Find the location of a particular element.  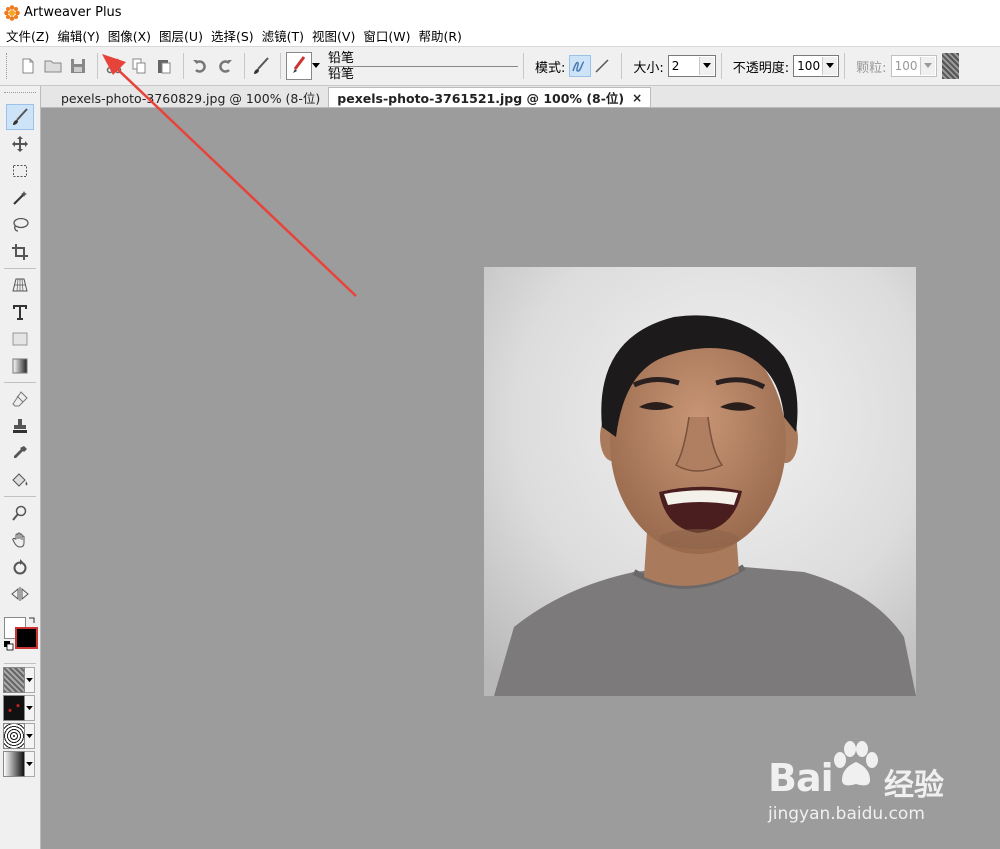

stamp-icon is located at coordinates (20, 426).